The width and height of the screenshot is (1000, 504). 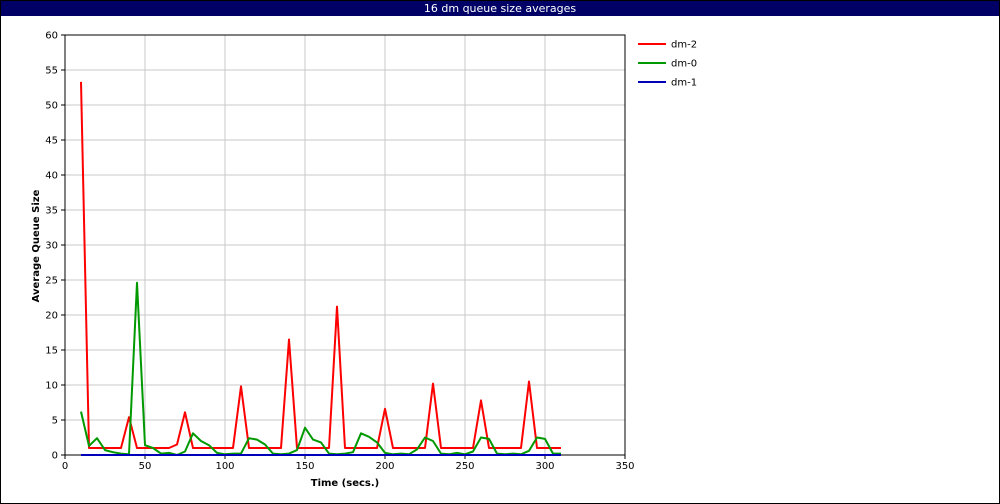 What do you see at coordinates (36, 245) in the screenshot?
I see `y-axis-label: Average Queue Size` at bounding box center [36, 245].